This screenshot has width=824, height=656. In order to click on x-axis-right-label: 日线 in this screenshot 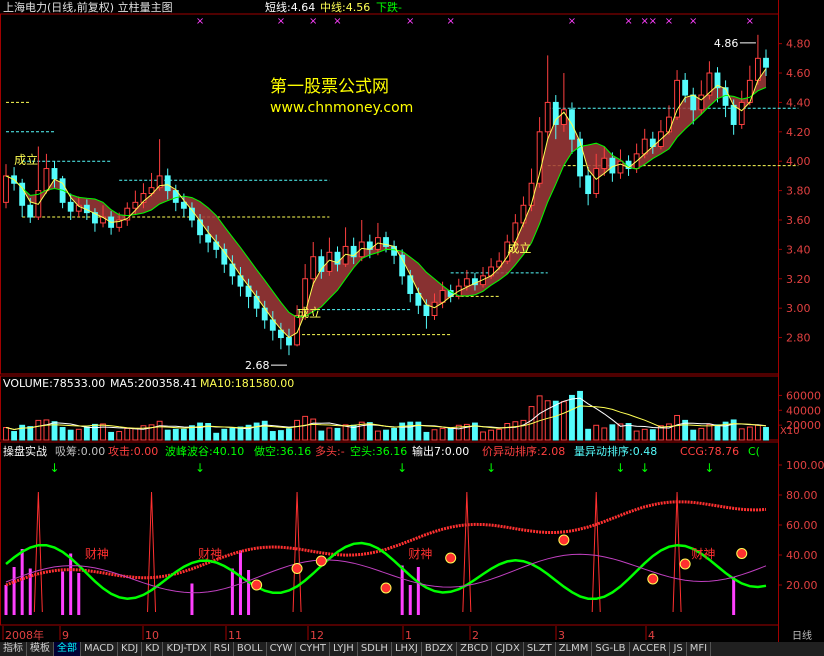, I will do `click(802, 635)`.